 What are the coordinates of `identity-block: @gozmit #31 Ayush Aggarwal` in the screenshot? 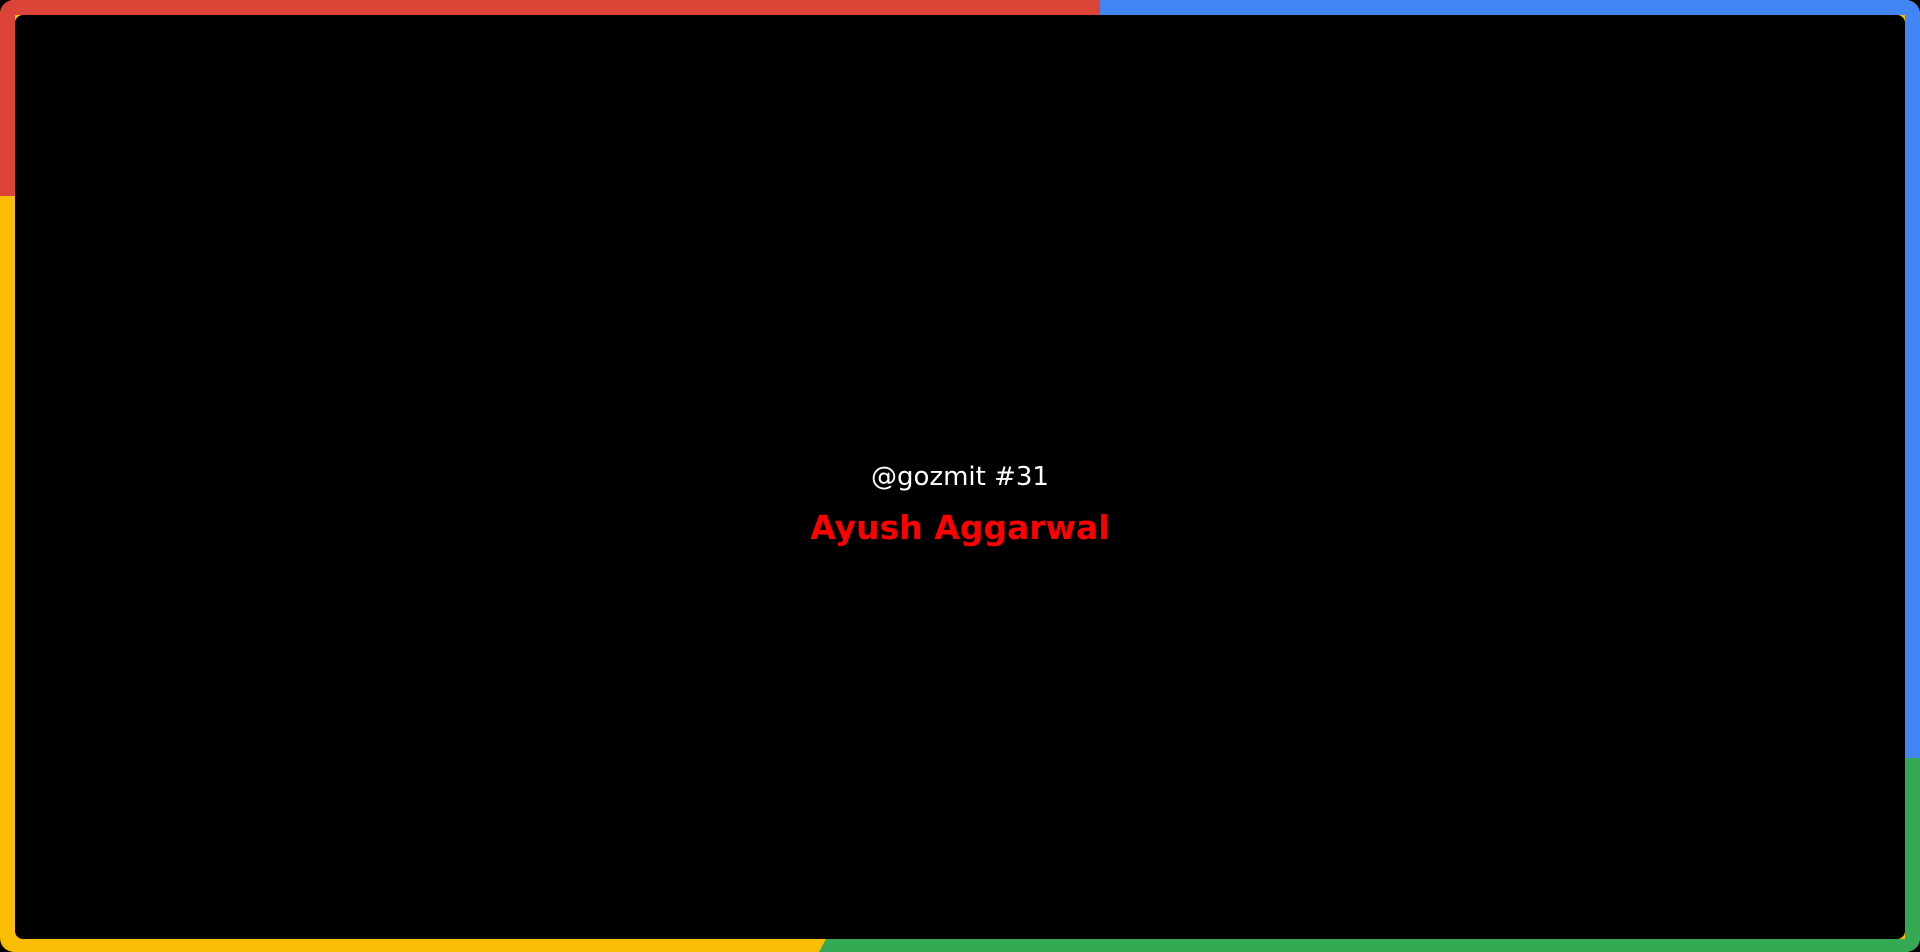 It's located at (960, 504).